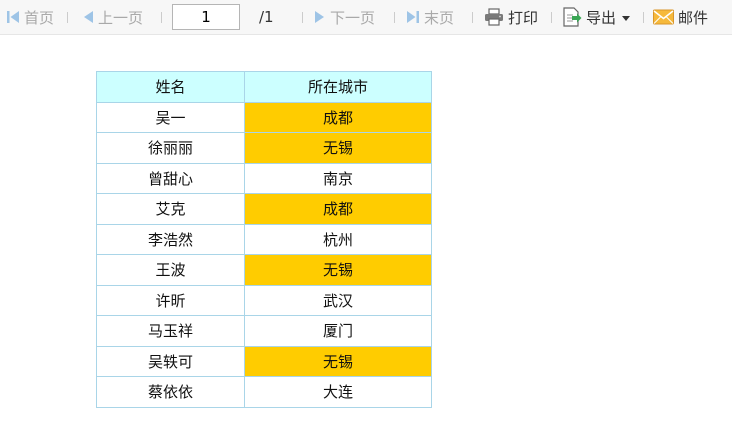  Describe the element at coordinates (601, 17) in the screenshot. I see `export-label: 导出` at that location.